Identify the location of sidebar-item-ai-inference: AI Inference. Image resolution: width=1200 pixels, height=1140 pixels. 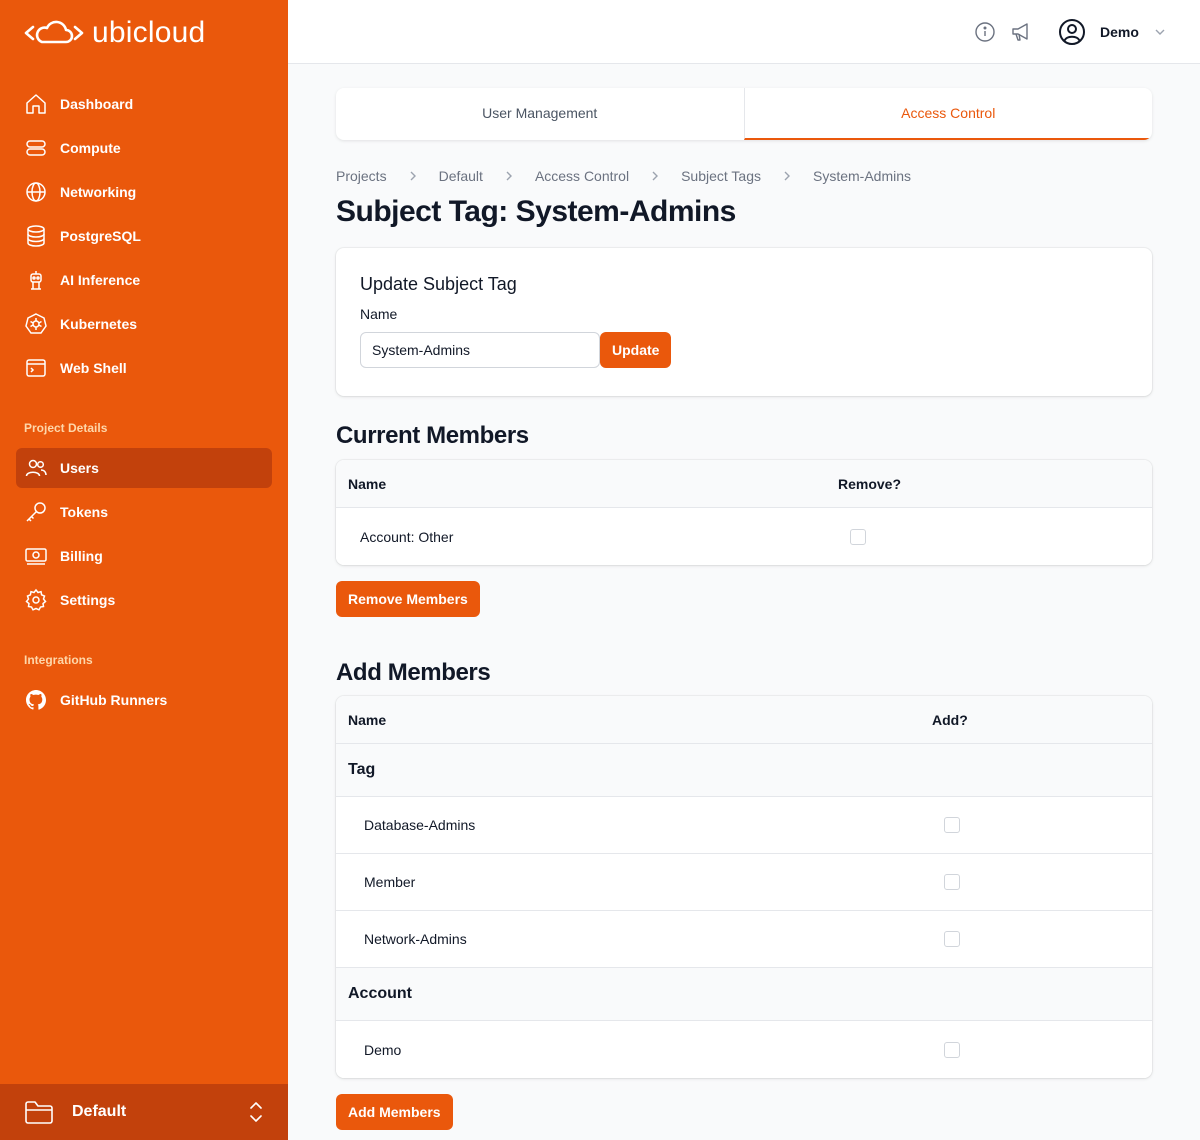
(144, 280).